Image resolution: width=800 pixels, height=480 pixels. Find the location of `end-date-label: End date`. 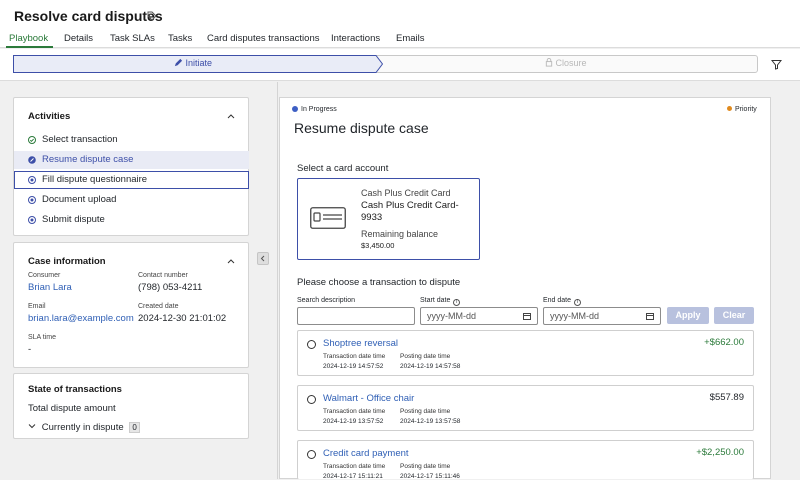

end-date-label: End date is located at coordinates (557, 300).